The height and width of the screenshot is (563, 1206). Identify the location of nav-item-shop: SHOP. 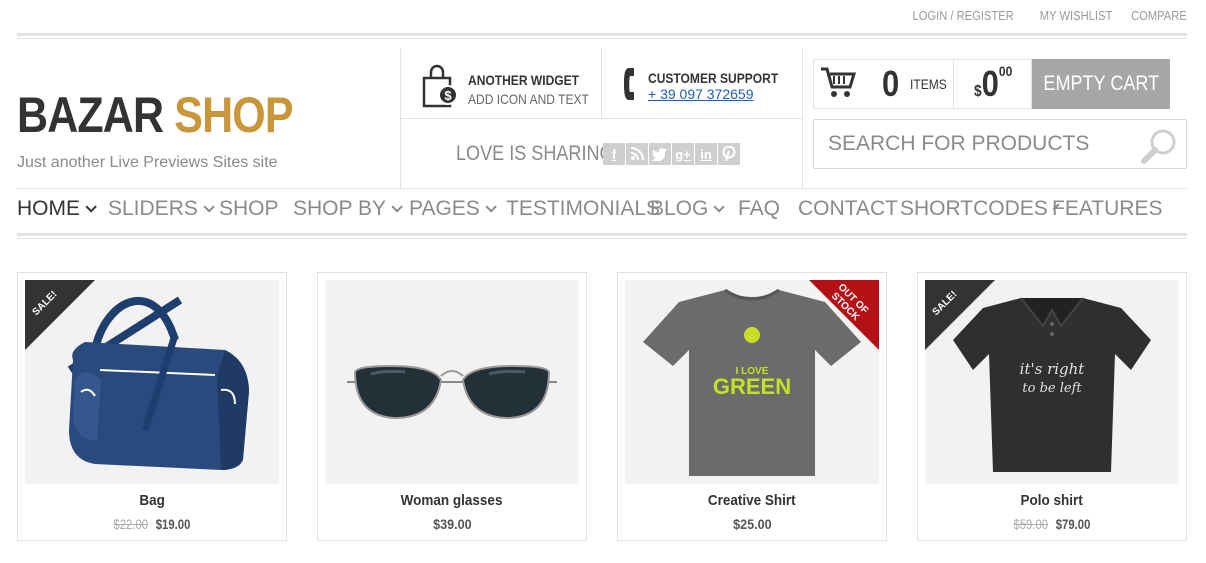
(256, 209).